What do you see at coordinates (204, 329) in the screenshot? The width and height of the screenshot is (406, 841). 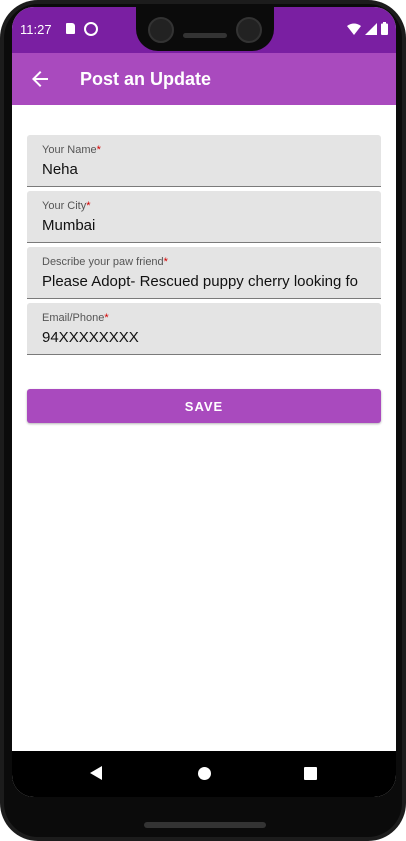 I see `email-phone-field: Email/Phone* 94XXXXXXXX` at bounding box center [204, 329].